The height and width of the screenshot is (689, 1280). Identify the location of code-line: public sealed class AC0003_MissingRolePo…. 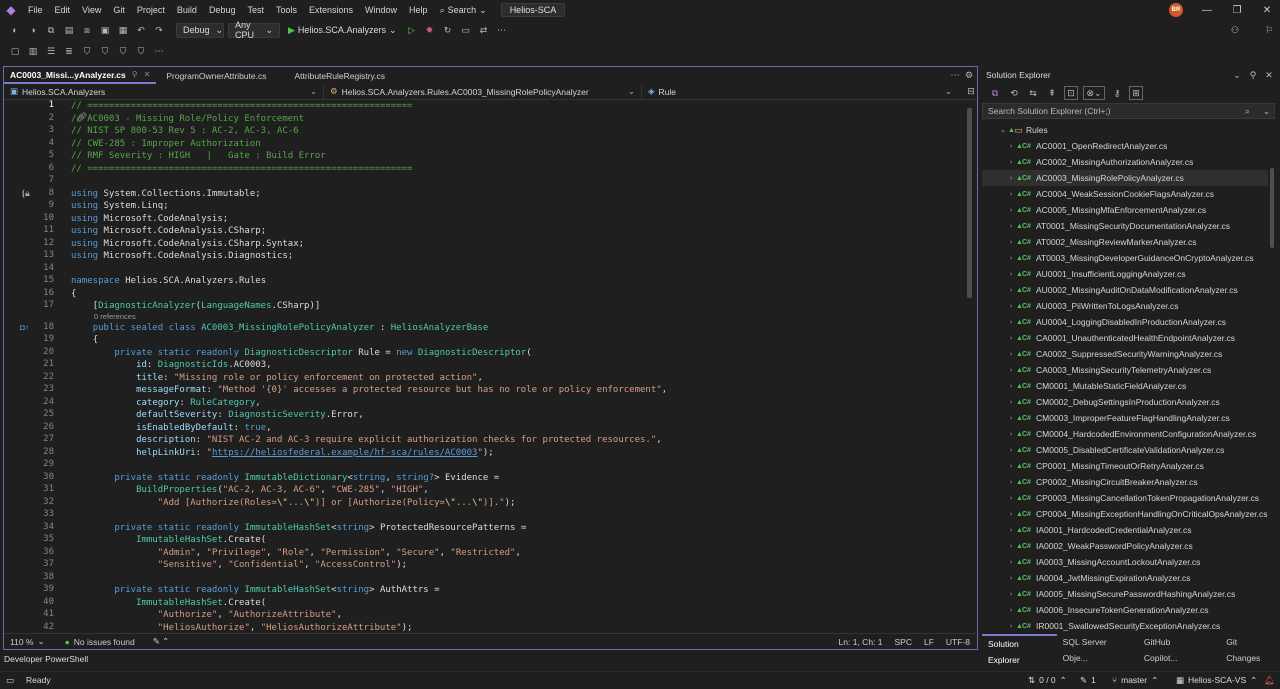
(280, 328).